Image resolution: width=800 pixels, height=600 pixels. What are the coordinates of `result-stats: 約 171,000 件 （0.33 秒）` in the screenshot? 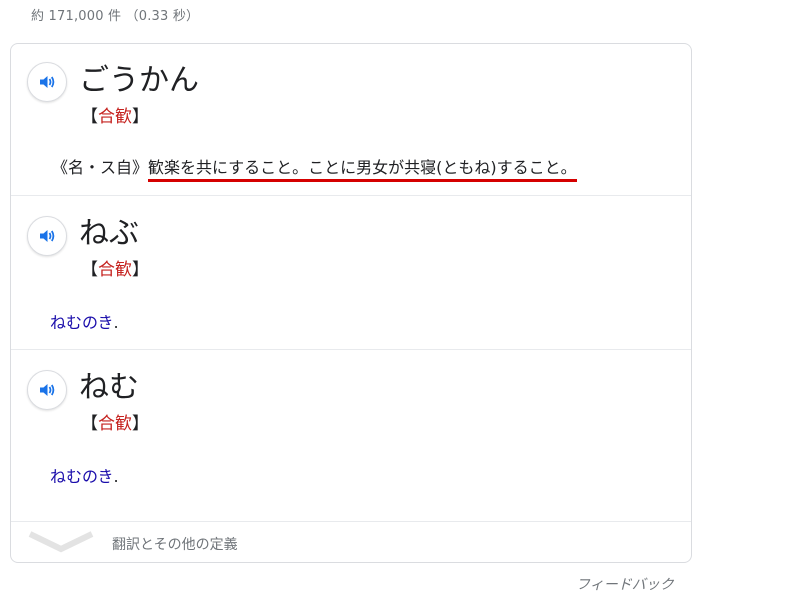 It's located at (115, 16).